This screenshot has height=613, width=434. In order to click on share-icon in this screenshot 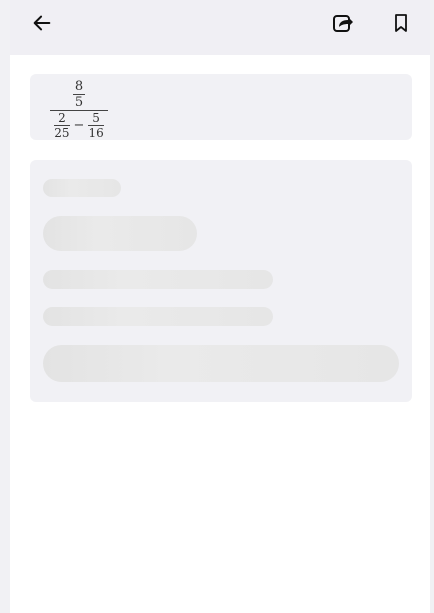, I will do `click(343, 23)`.